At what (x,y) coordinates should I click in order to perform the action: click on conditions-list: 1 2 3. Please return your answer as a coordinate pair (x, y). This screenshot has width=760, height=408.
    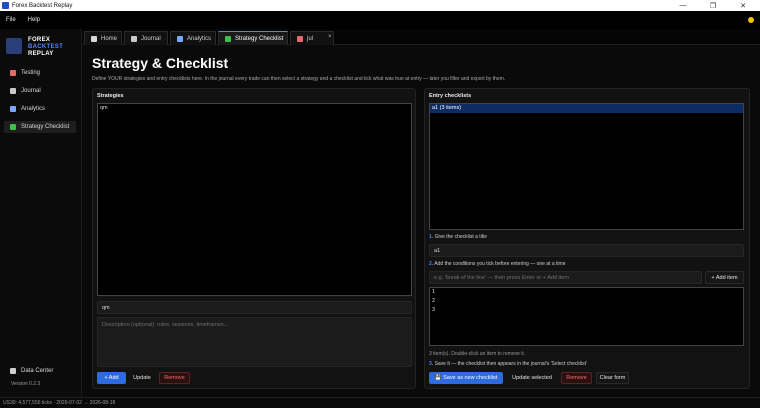
    Looking at the image, I should click on (586, 316).